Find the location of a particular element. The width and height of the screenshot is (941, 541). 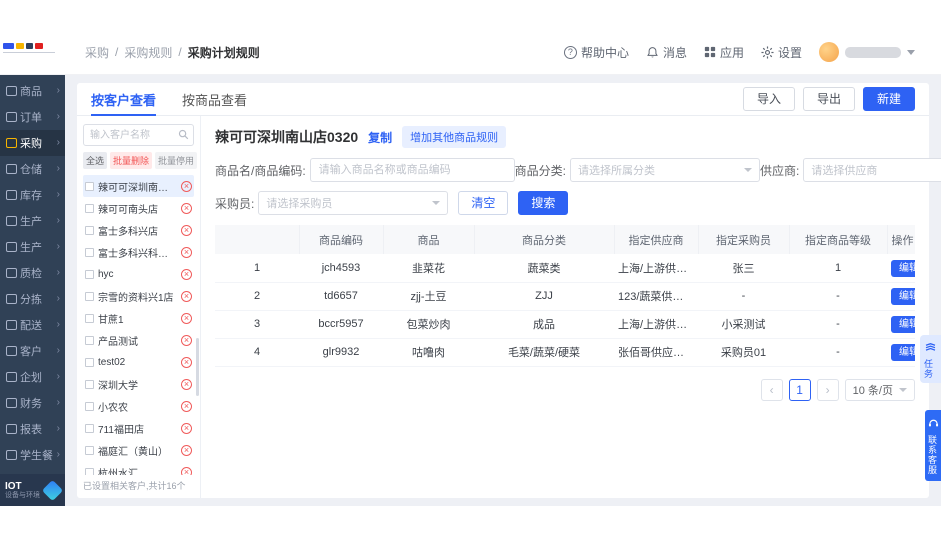

customer-list-item: hyc × is located at coordinates (138, 274).